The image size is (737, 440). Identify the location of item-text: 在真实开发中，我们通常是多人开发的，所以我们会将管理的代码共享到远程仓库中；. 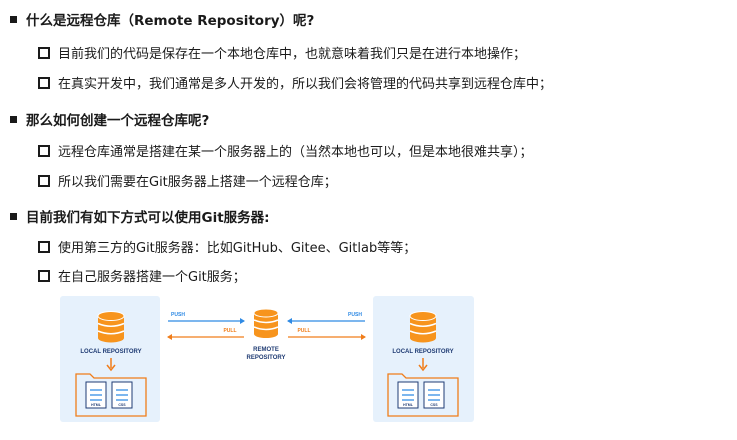
(305, 84).